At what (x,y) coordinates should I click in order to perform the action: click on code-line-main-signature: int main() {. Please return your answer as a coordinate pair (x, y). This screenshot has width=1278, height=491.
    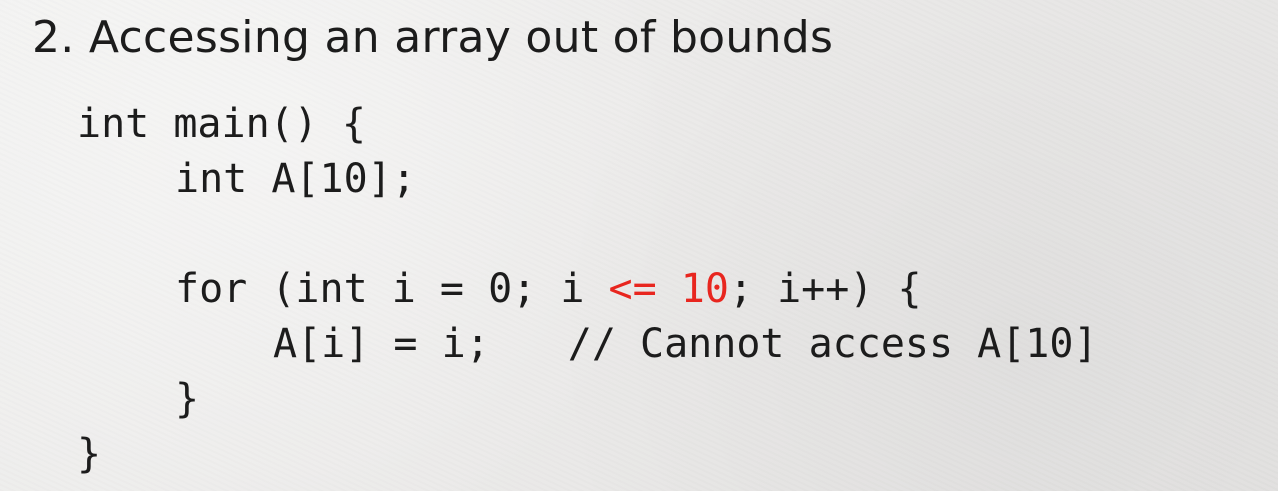
    Looking at the image, I should click on (221, 124).